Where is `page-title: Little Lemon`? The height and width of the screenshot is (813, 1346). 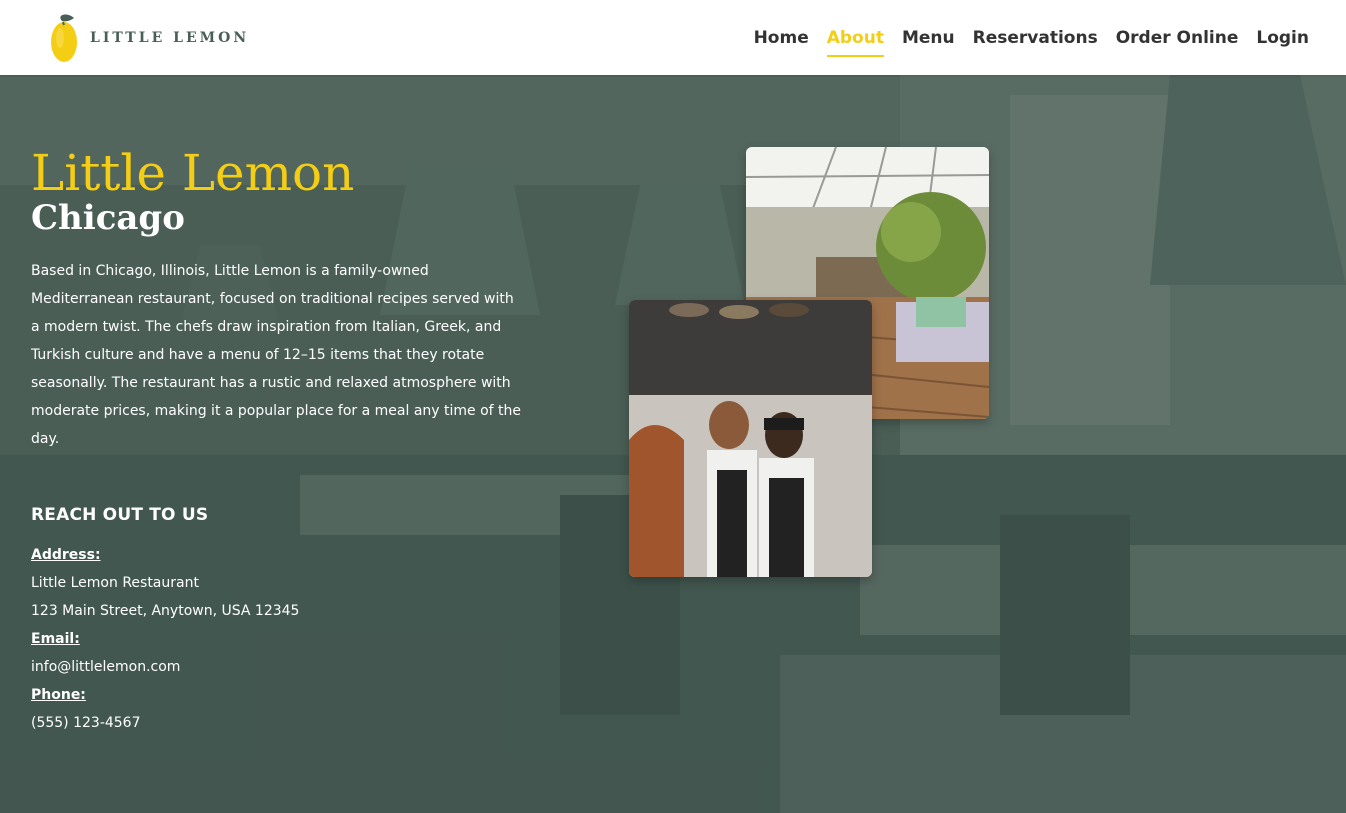 page-title: Little Lemon is located at coordinates (193, 173).